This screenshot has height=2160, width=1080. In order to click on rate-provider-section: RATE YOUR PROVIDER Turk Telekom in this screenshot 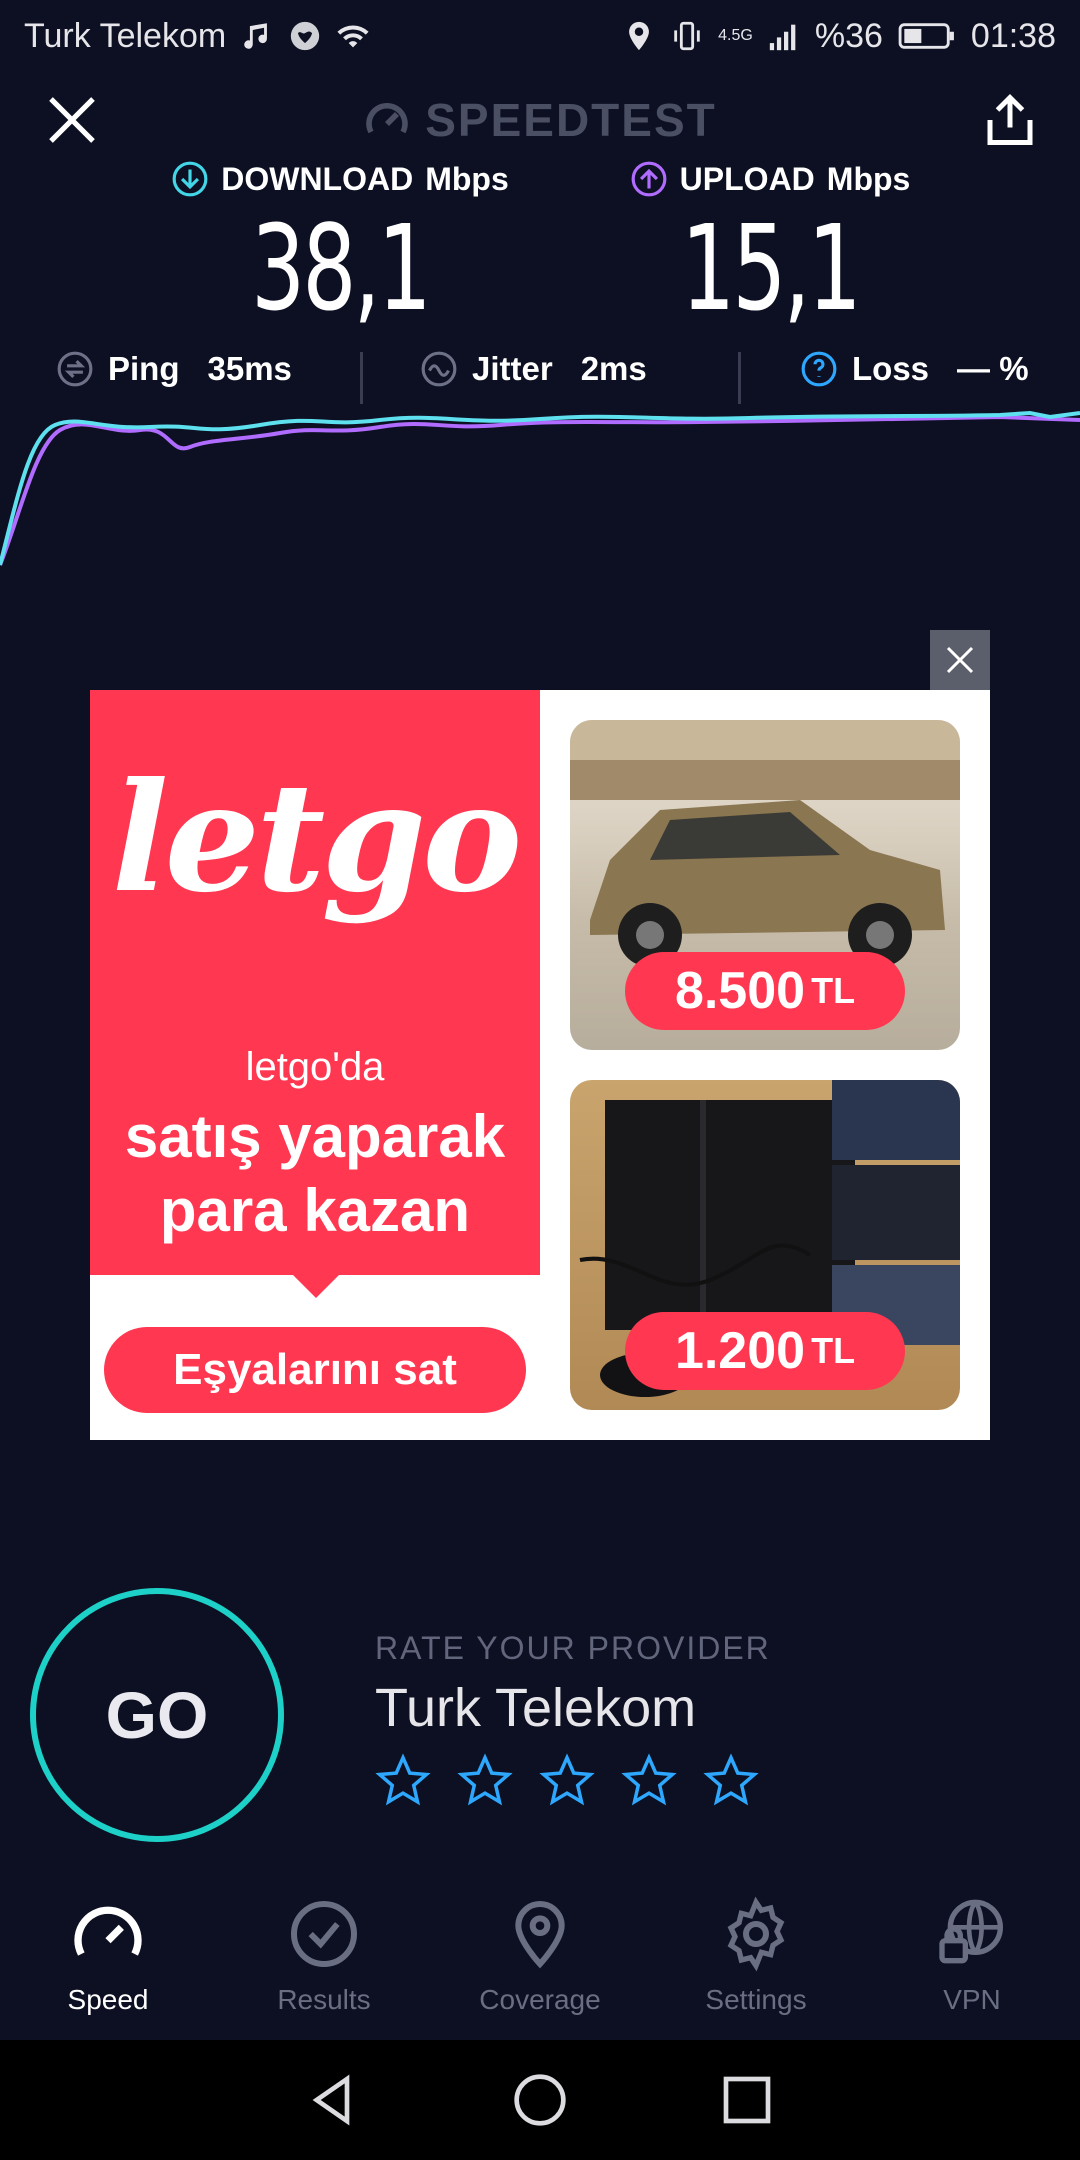, I will do `click(573, 1719)`.